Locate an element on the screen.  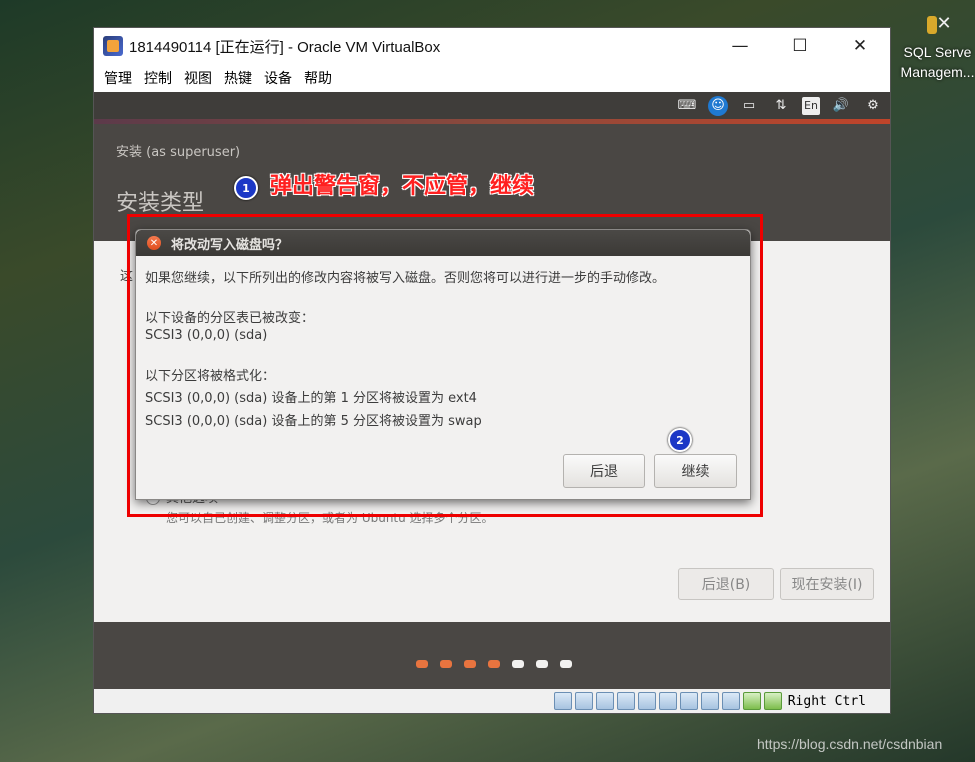
desktop-shortcut-label-1: SQL Serve is located at coordinates (937, 52).